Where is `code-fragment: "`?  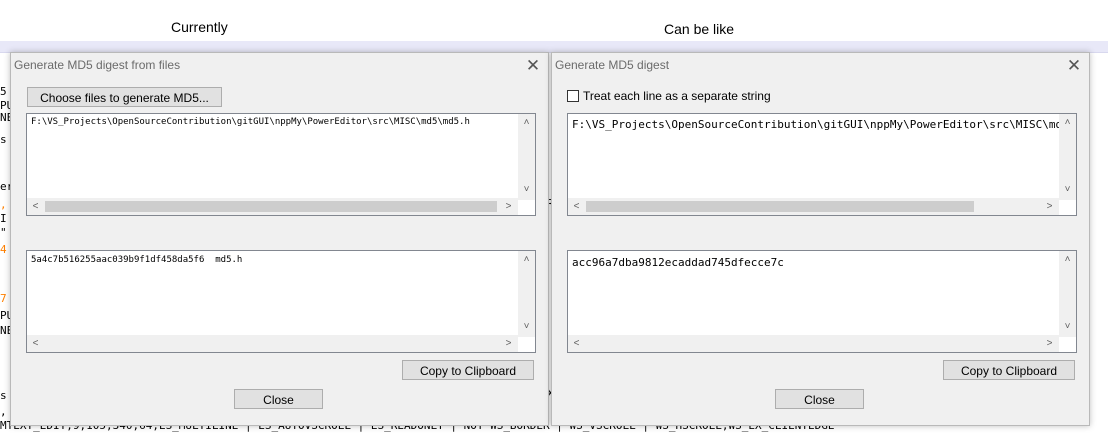
code-fragment: " is located at coordinates (3, 232).